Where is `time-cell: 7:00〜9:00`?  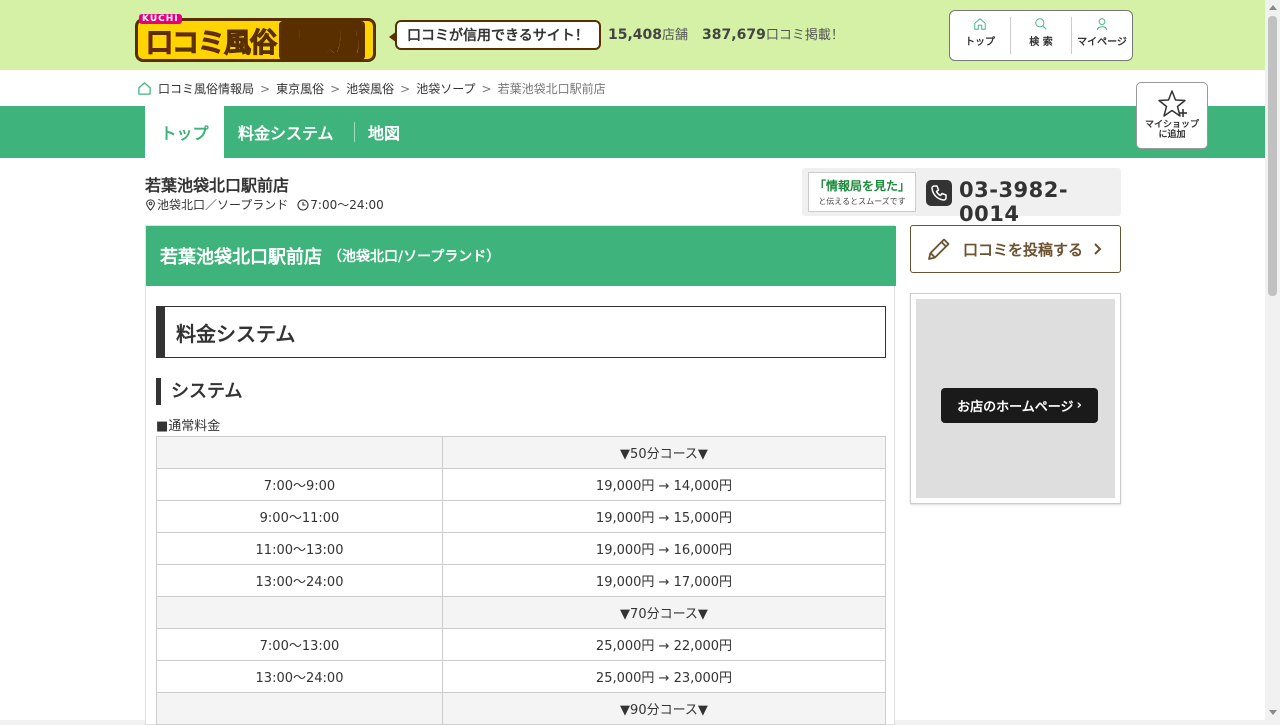
time-cell: 7:00〜9:00 is located at coordinates (299, 484).